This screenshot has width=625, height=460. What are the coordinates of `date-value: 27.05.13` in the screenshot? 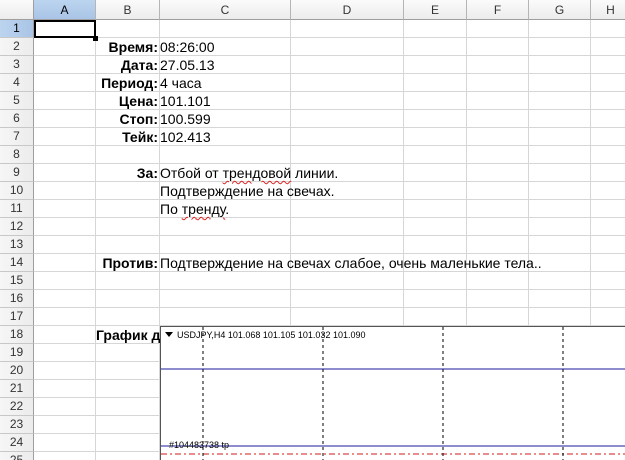 It's located at (187, 65).